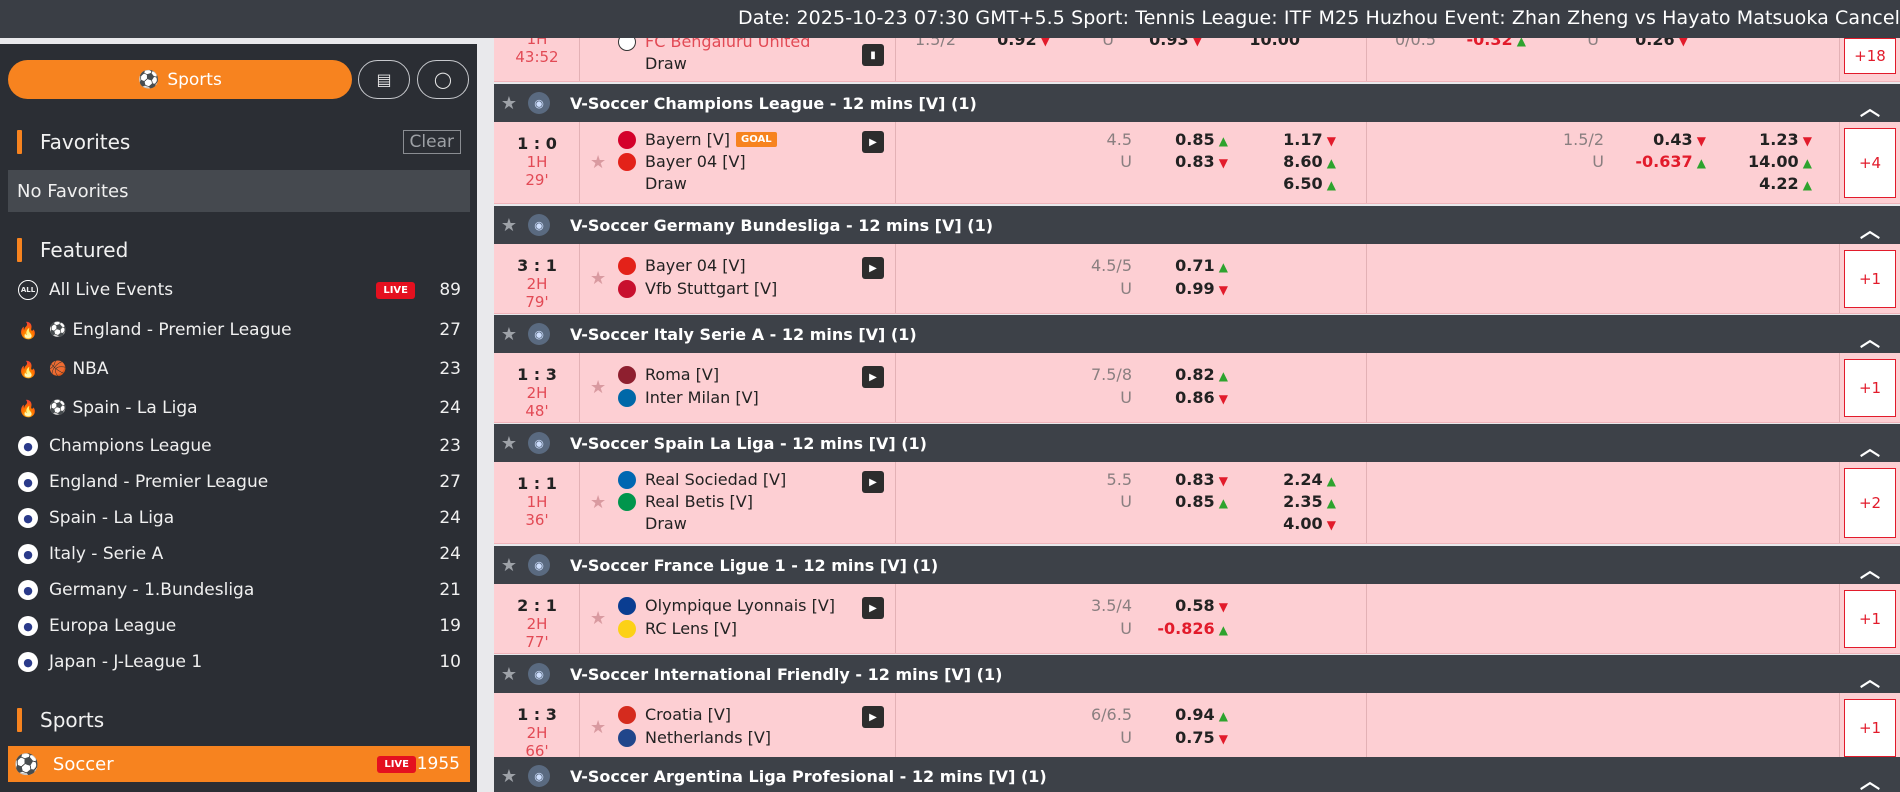  Describe the element at coordinates (384, 79) in the screenshot. I see `betslip-button: ▤` at that location.